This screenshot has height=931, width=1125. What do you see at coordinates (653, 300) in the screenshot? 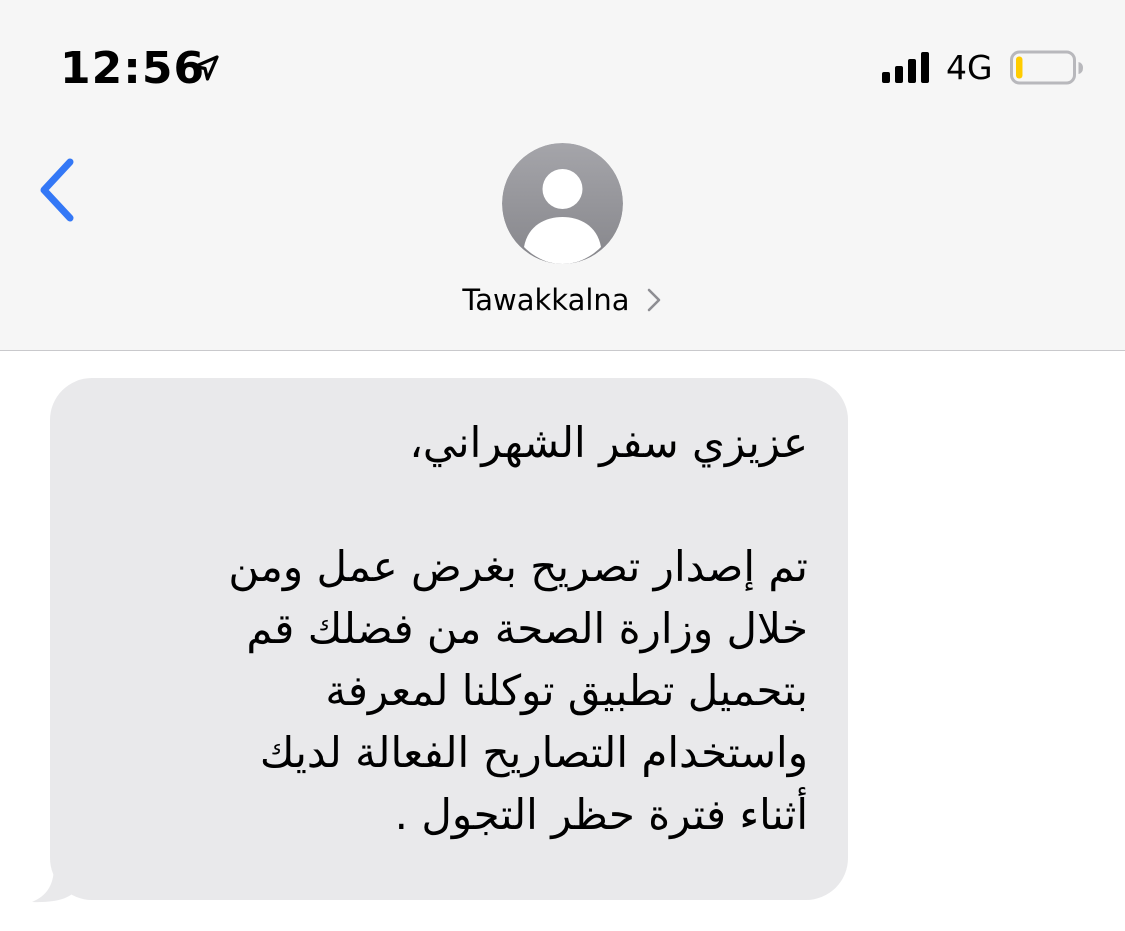
I see `chevron-right-icon` at bounding box center [653, 300].